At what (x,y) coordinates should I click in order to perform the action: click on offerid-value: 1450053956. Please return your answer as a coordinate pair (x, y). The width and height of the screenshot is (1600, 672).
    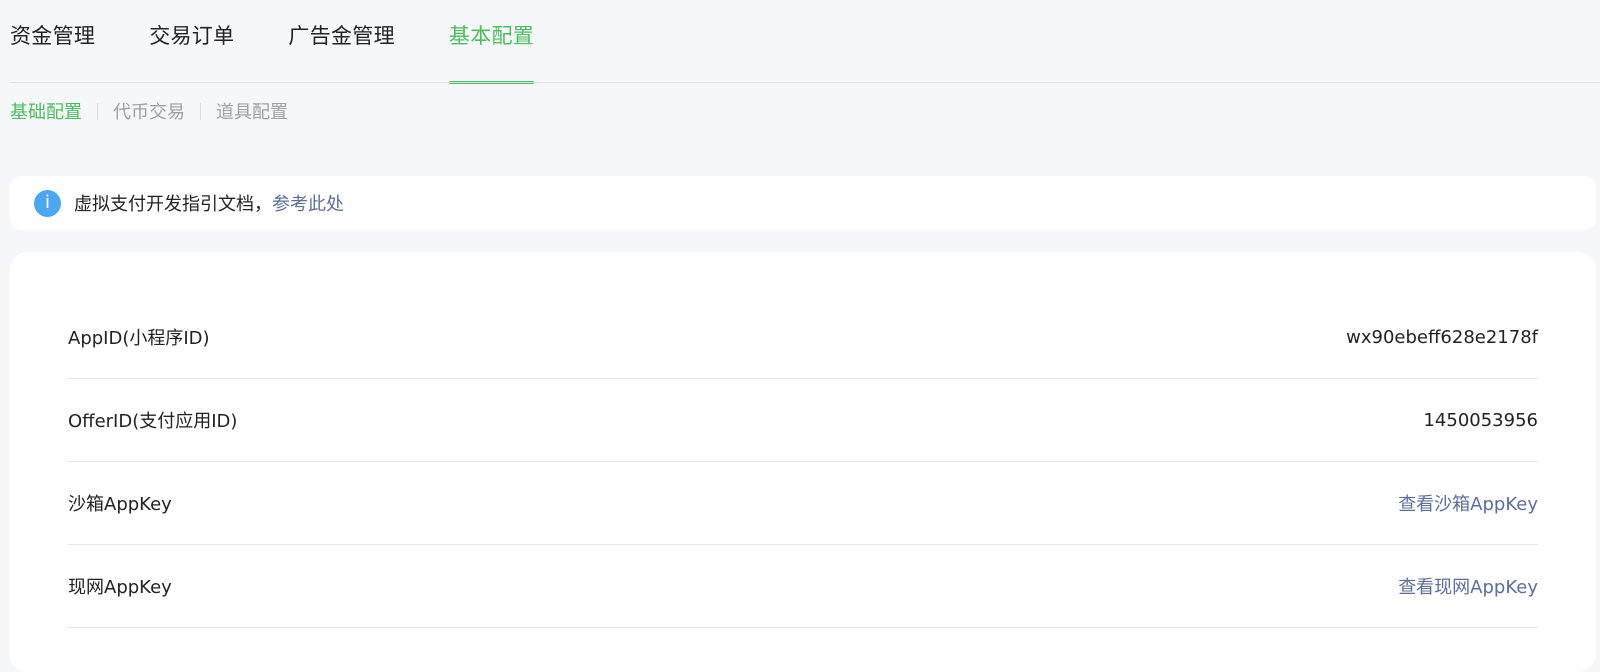
    Looking at the image, I should click on (1480, 420).